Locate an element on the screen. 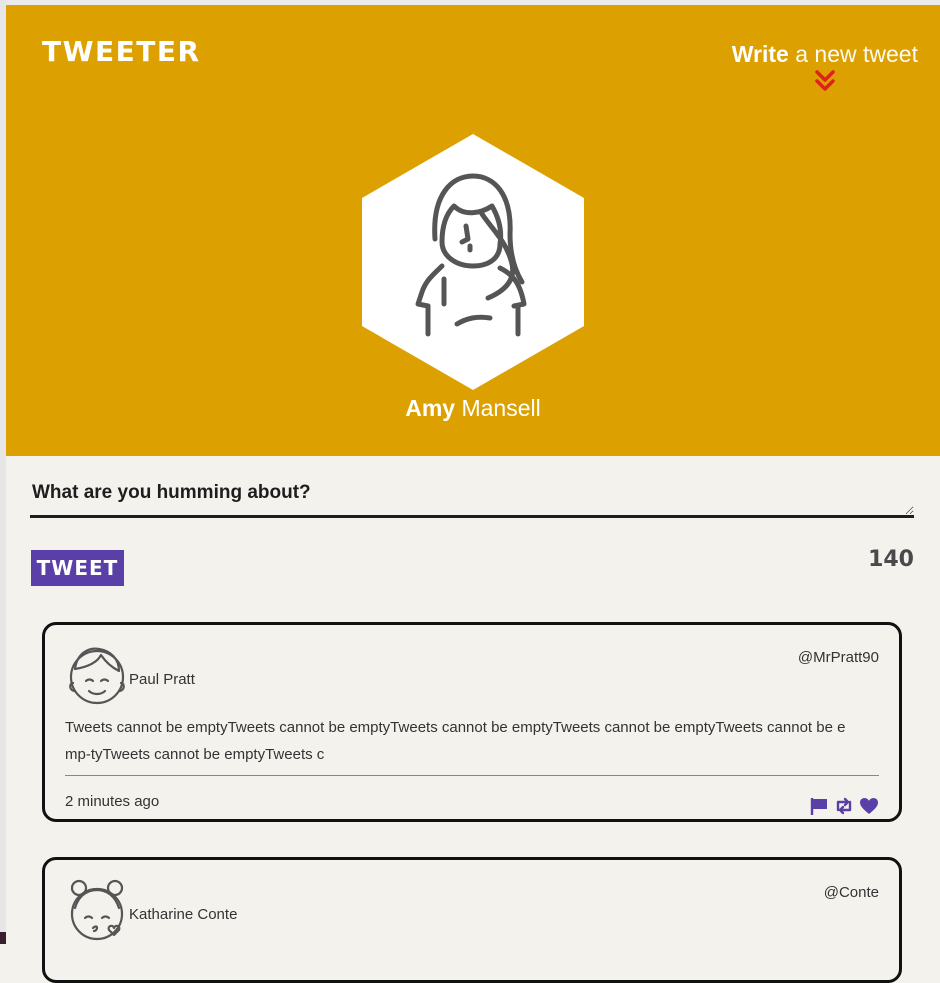 The height and width of the screenshot is (983, 940). tweet-input is located at coordinates (472, 494).